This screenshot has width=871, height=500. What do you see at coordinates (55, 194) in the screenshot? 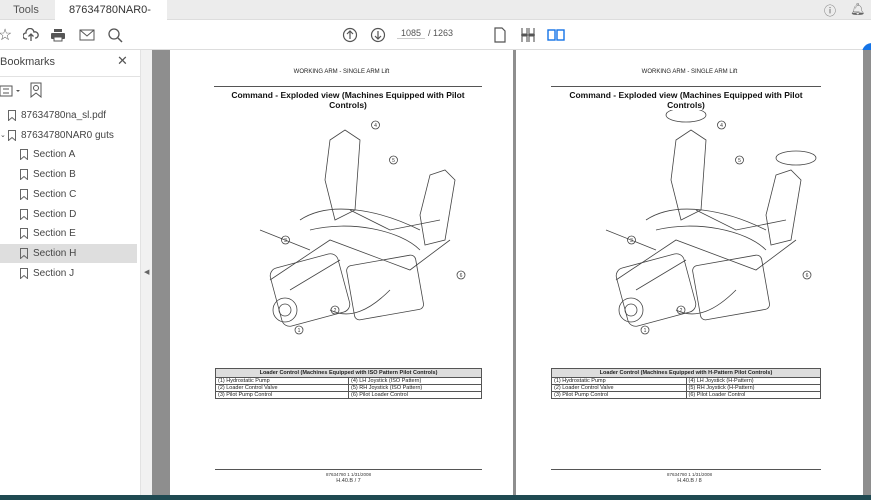
I see `bookmark-label: Section C` at bounding box center [55, 194].